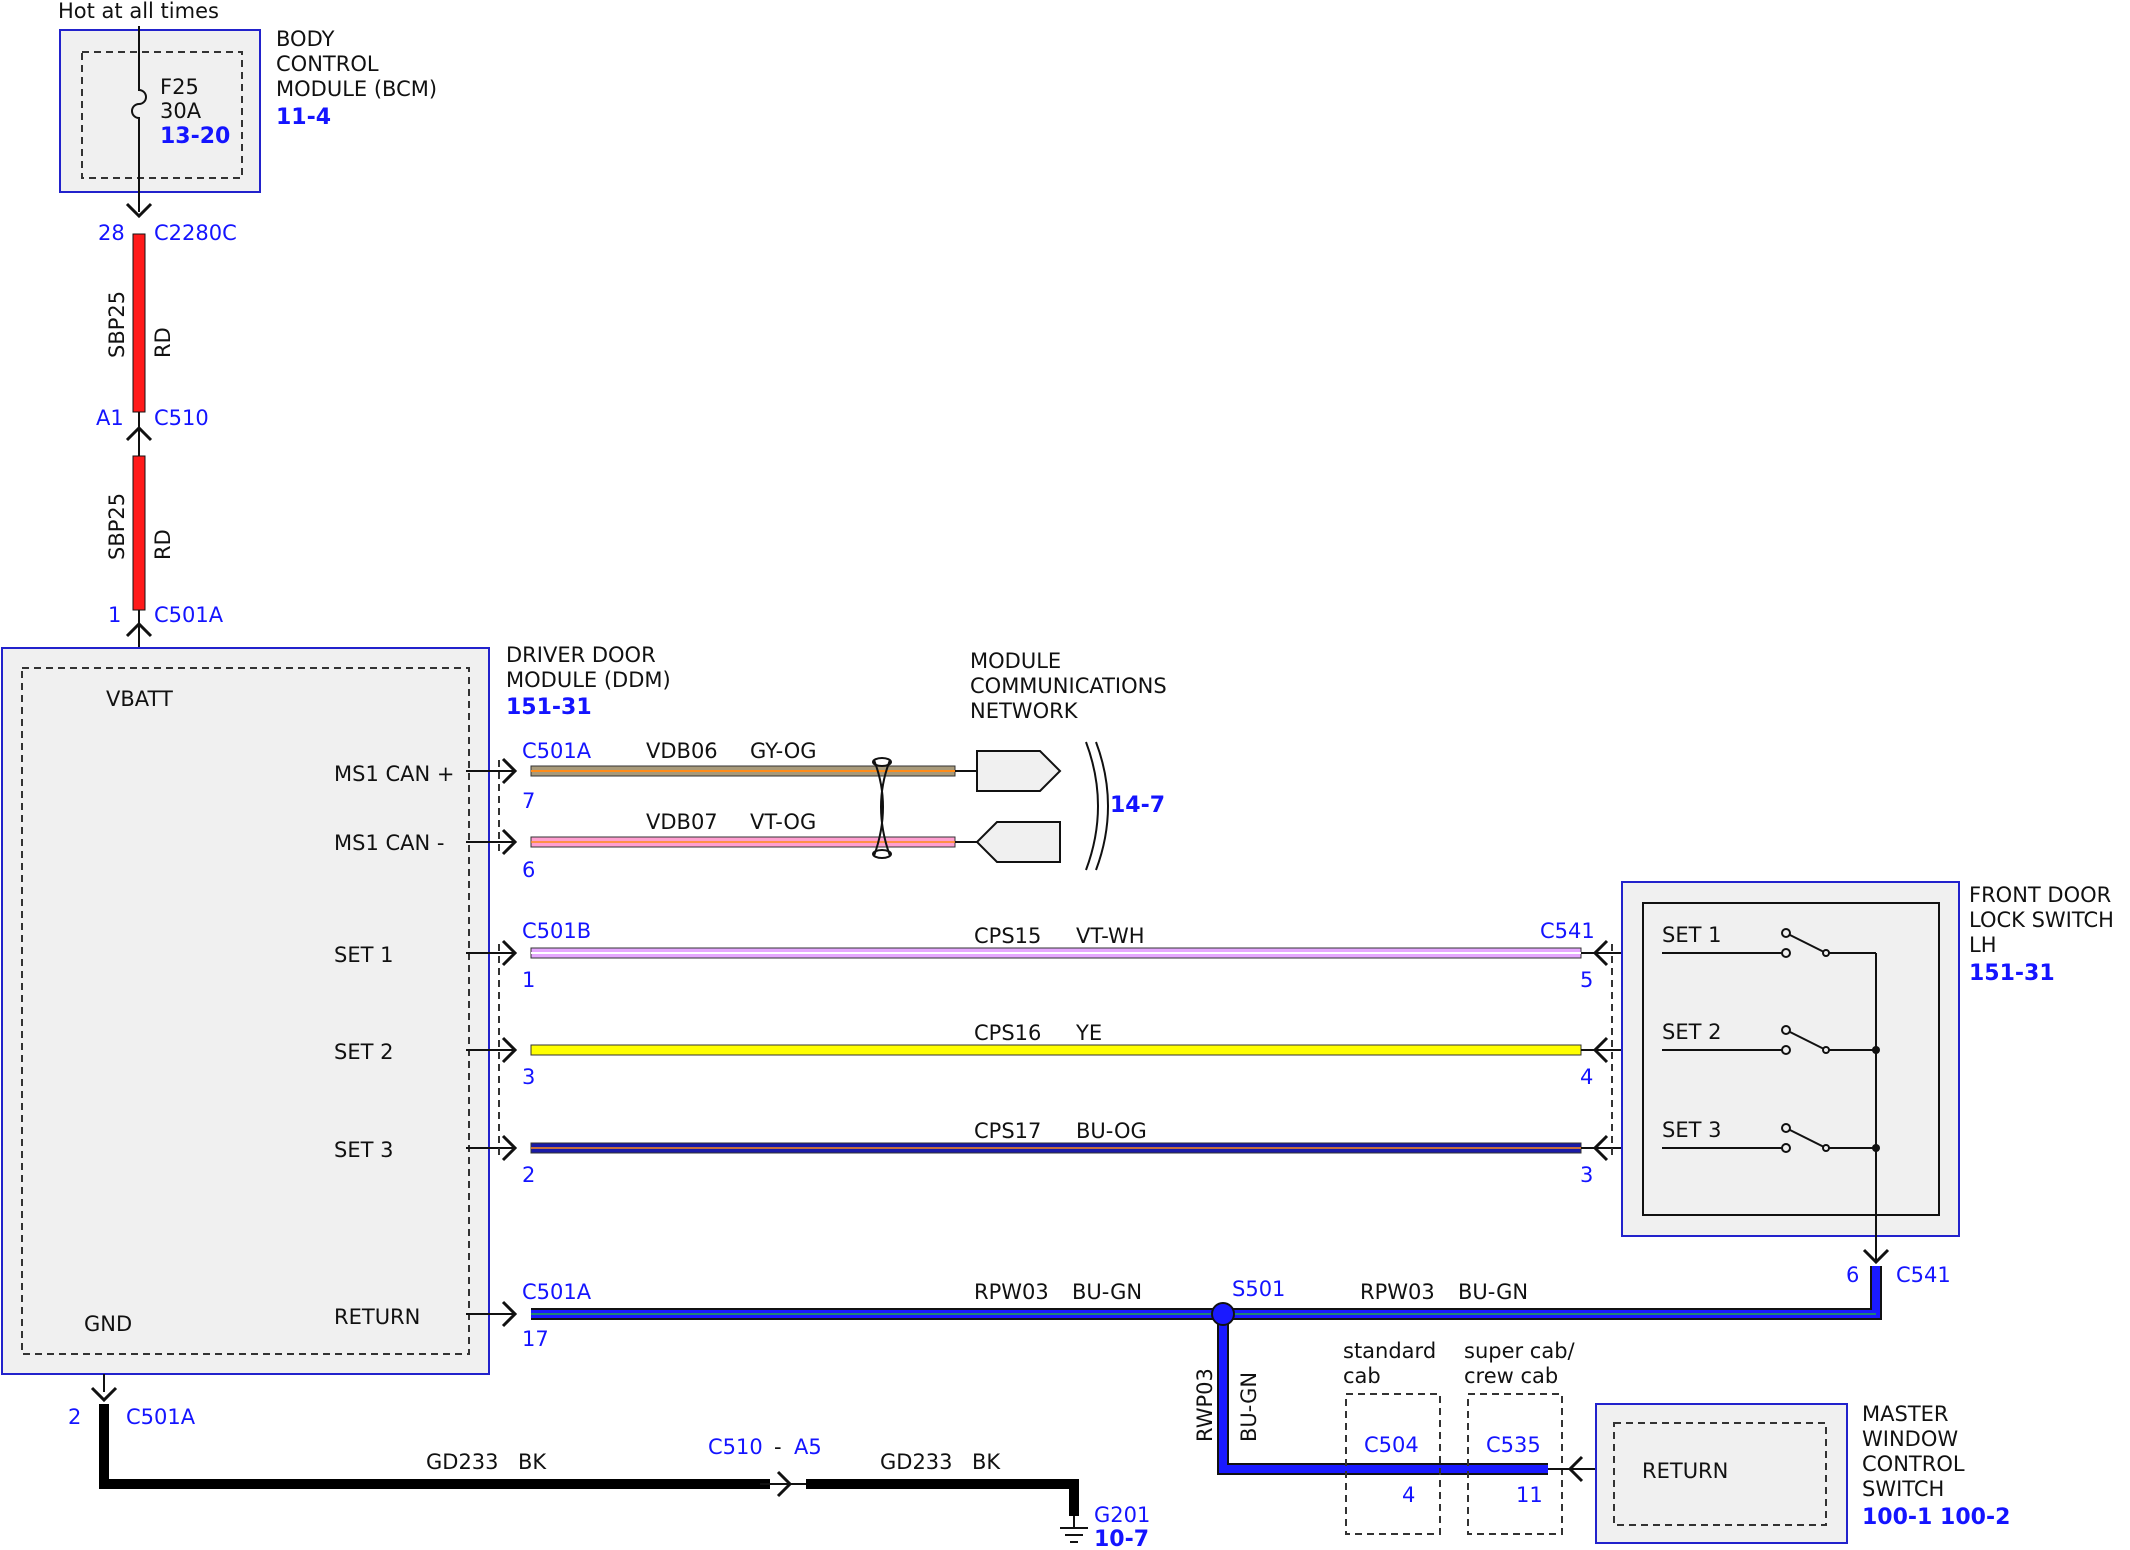 The width and height of the screenshot is (2130, 1550). What do you see at coordinates (161, 1417) in the screenshot?
I see `gnd-ddm-connector: C501A` at bounding box center [161, 1417].